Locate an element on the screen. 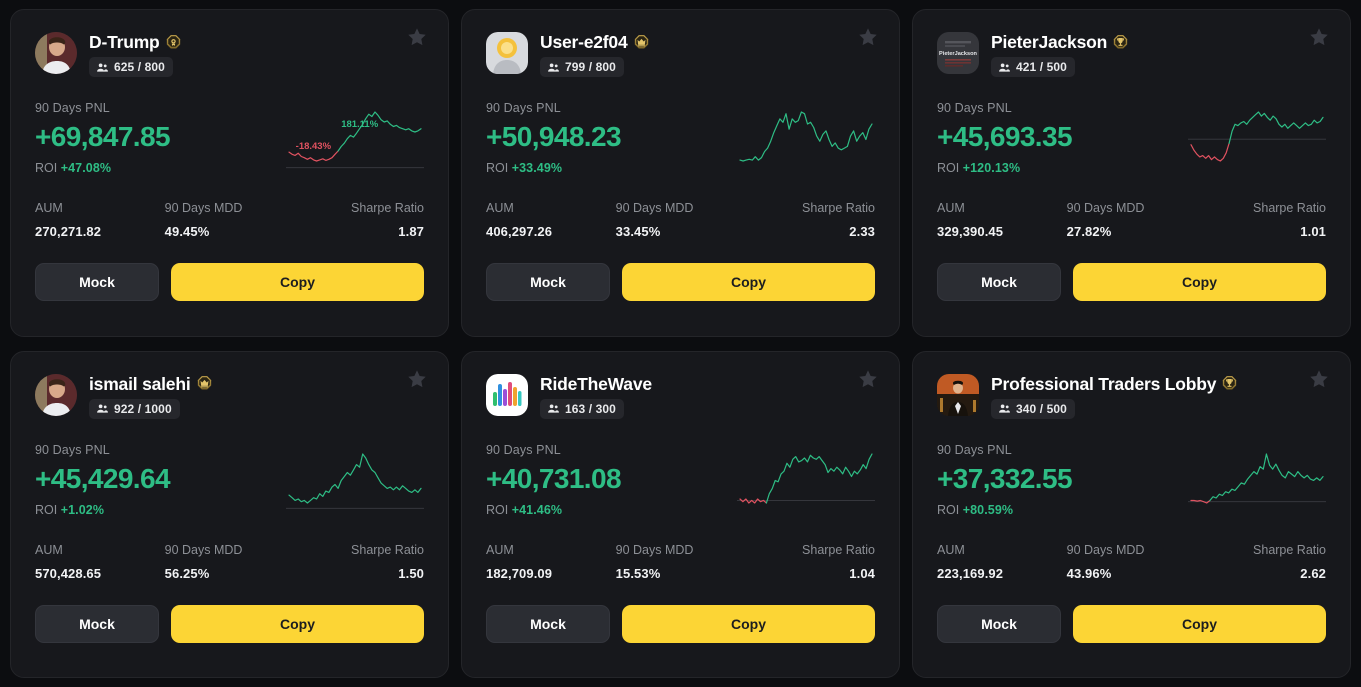 Image resolution: width=1361 pixels, height=687 pixels. roi-value: +120.13% is located at coordinates (991, 168).